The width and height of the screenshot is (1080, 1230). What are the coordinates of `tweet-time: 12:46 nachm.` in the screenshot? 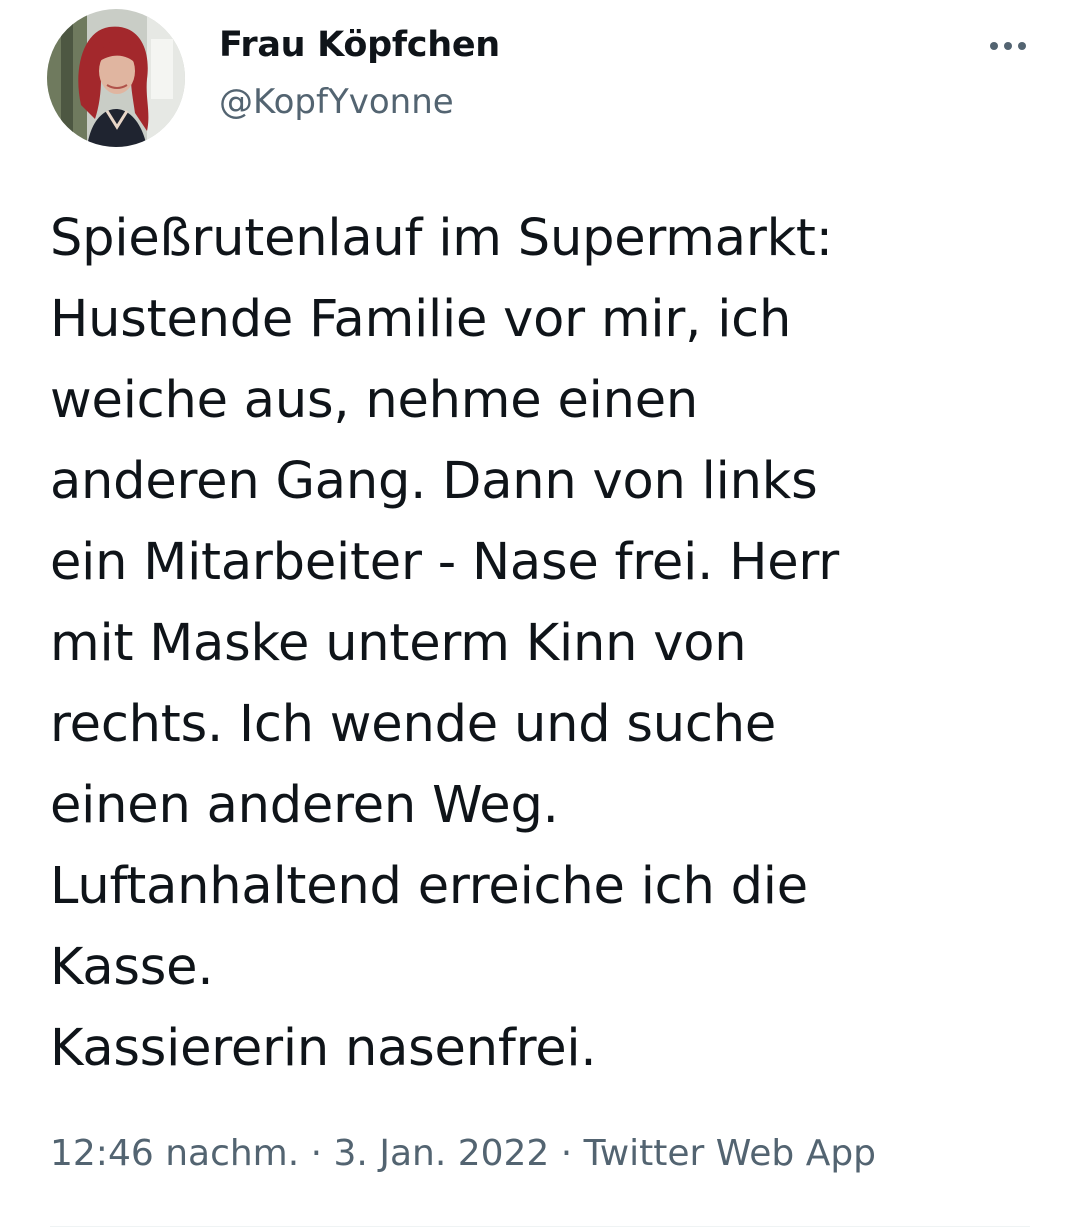 It's located at (174, 1153).